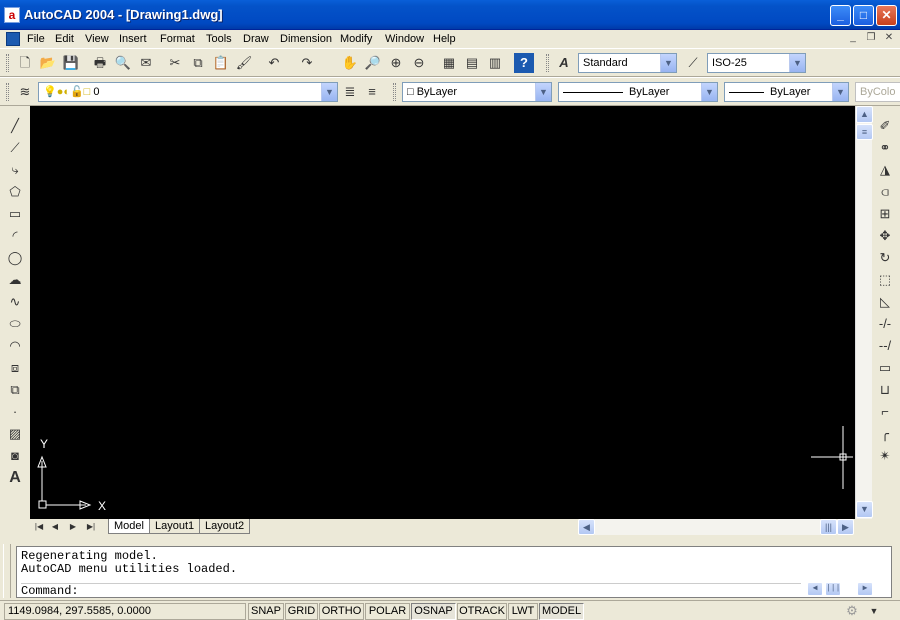 This screenshot has width=900, height=620. I want to click on hatch-icon: ▨, so click(15, 434).